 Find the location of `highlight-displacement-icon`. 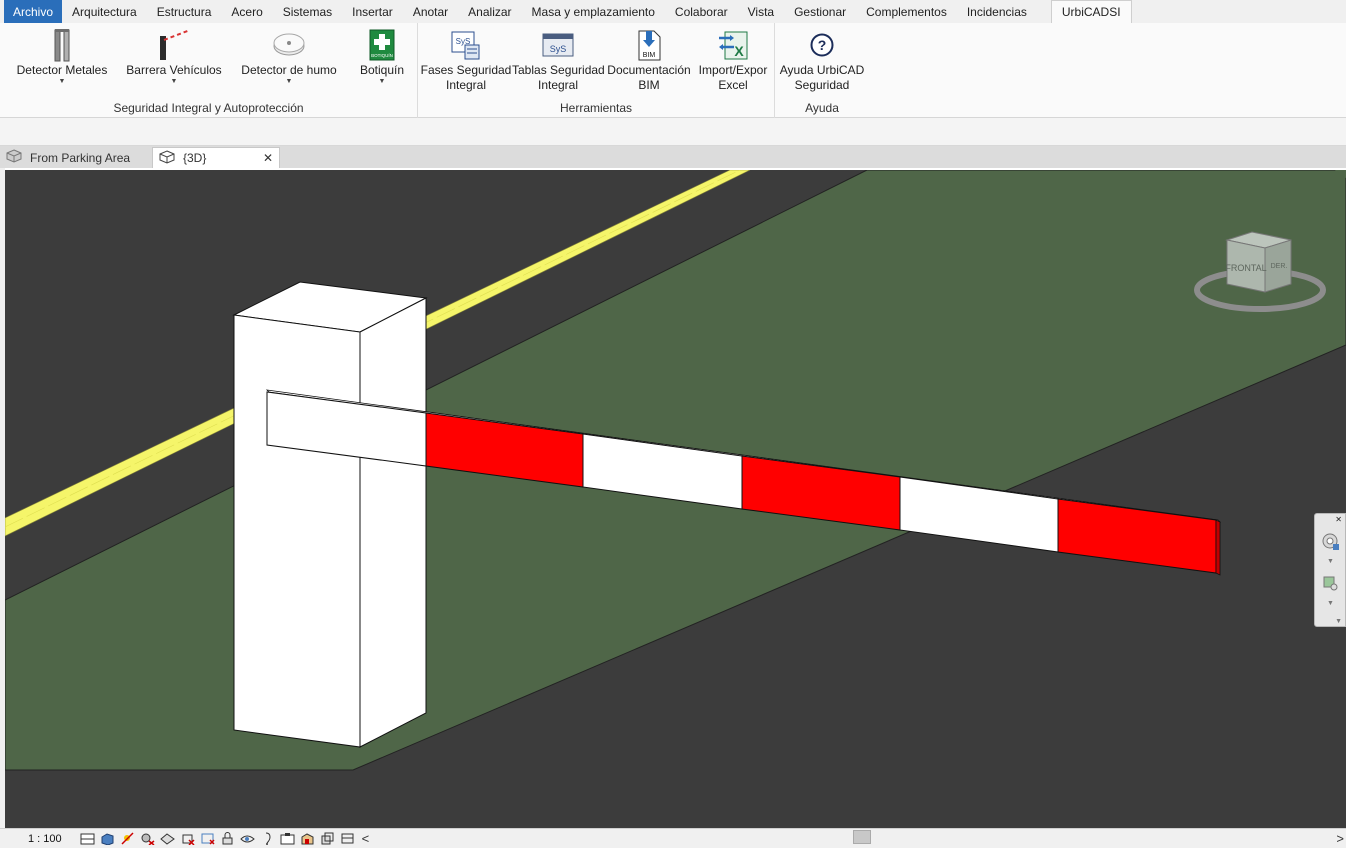

highlight-displacement-icon is located at coordinates (327, 838).